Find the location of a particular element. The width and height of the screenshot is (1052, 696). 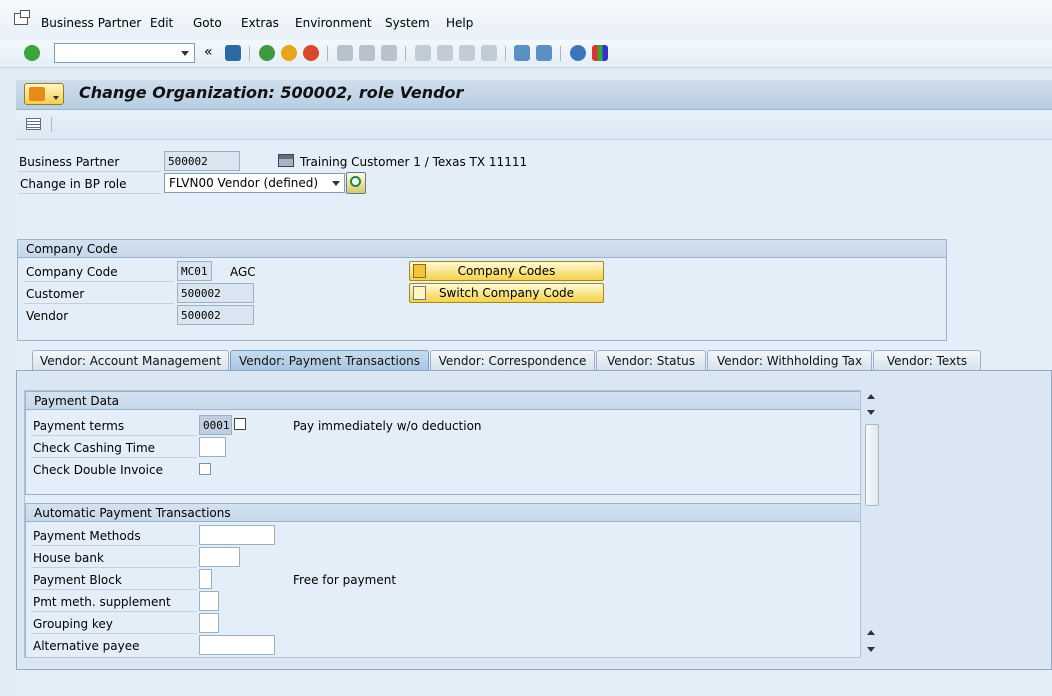

double-invoice-checkbox is located at coordinates (205, 469).